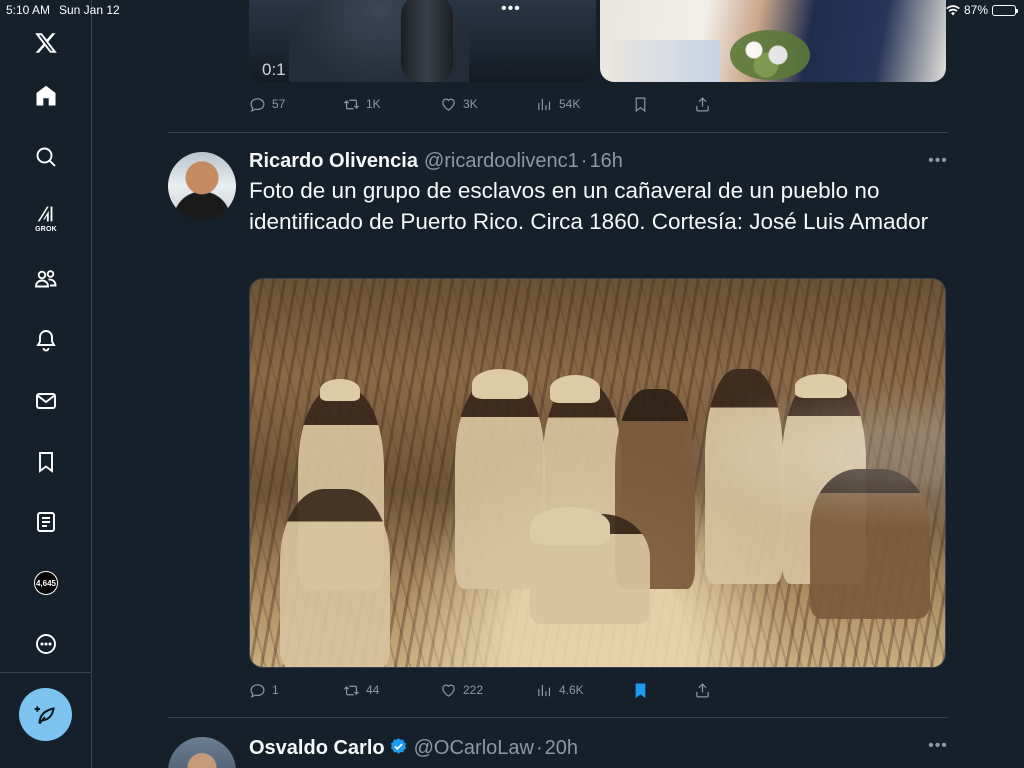 The image size is (1024, 768). I want to click on video-time: 0:1, so click(274, 69).